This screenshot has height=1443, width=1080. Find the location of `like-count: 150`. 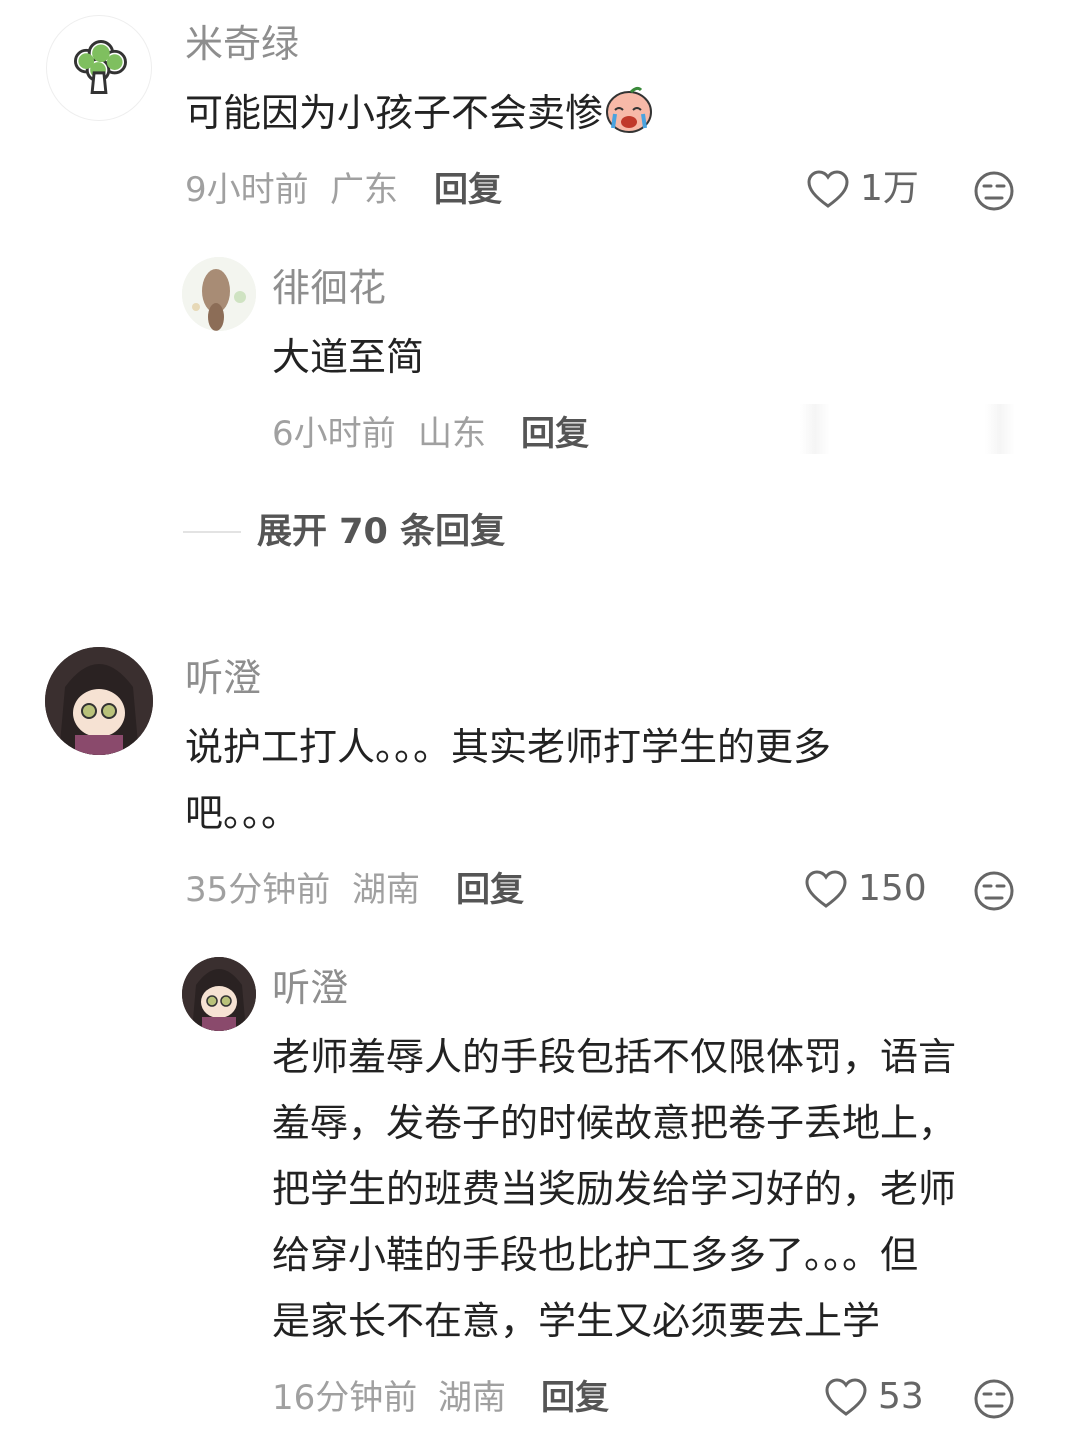

like-count: 150 is located at coordinates (892, 888).